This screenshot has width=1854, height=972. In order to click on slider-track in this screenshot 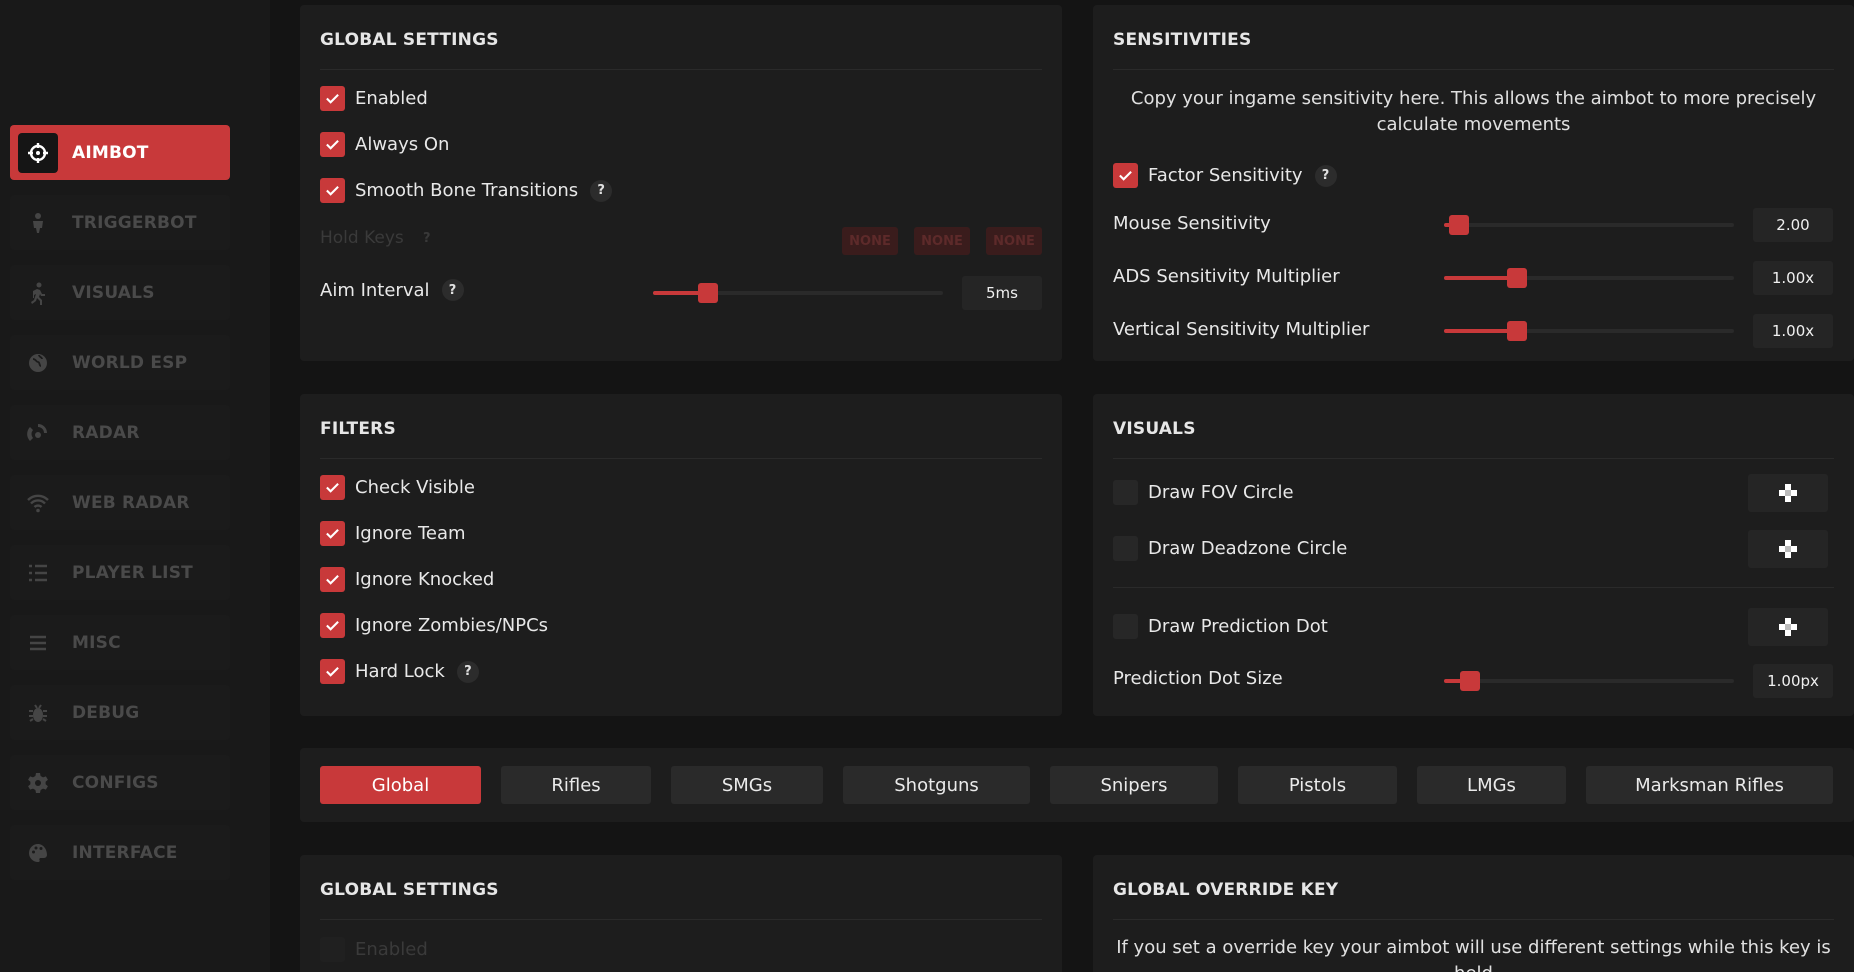, I will do `click(1589, 681)`.